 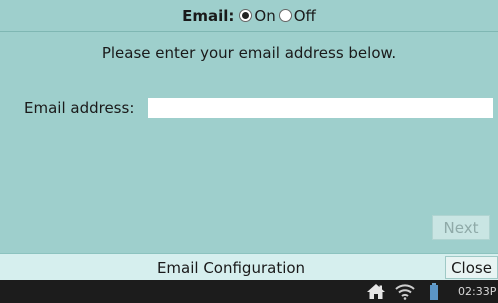 I want to click on radio-on, so click(x=246, y=15).